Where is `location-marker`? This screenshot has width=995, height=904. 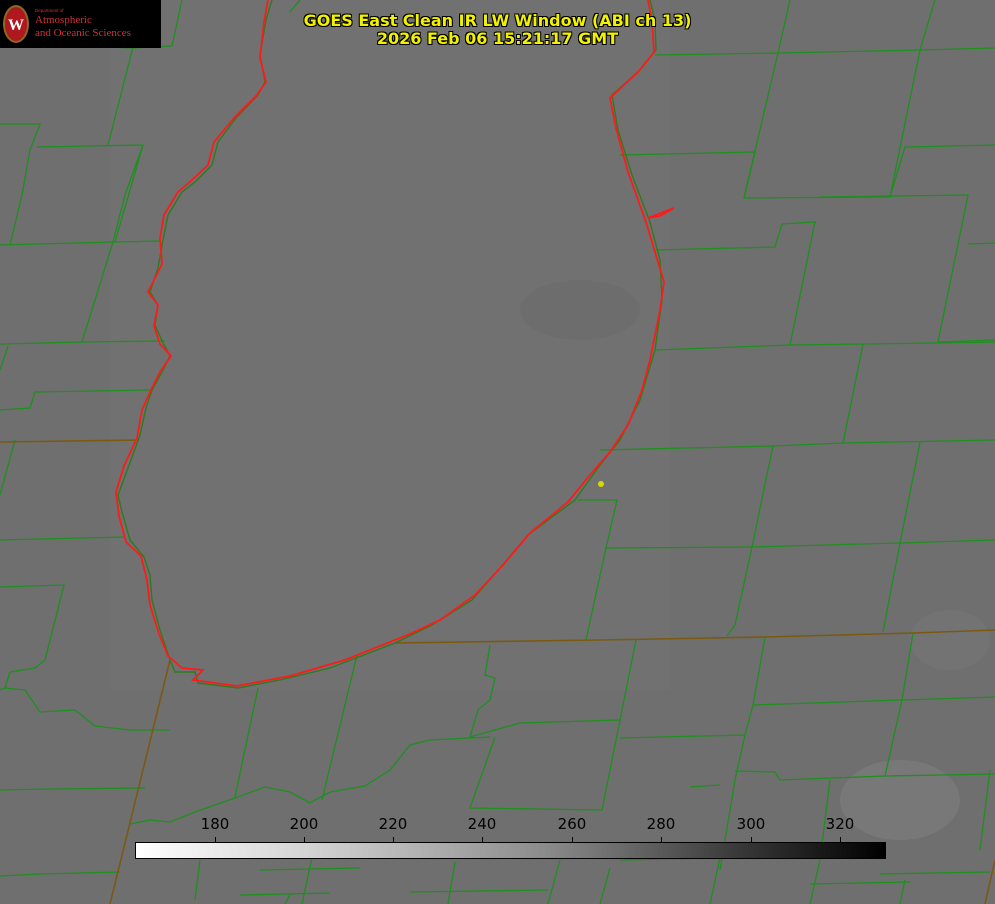 location-marker is located at coordinates (601, 484).